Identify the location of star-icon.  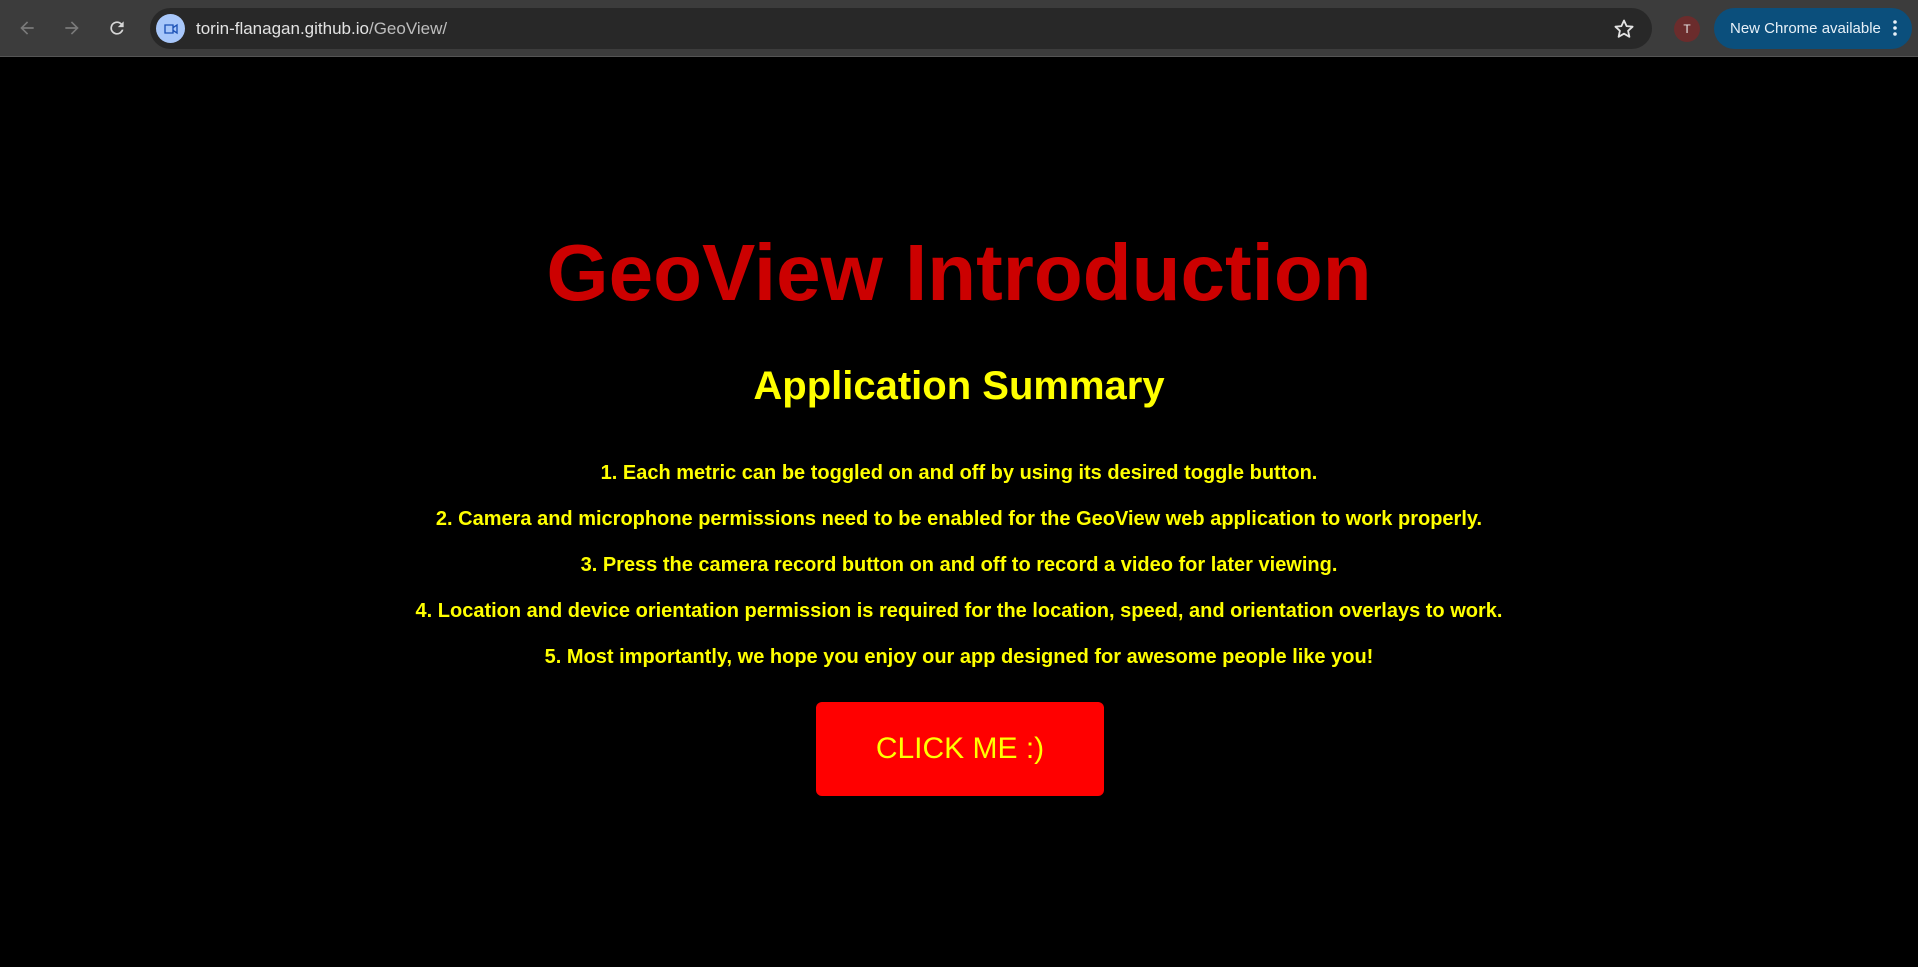
(1624, 29).